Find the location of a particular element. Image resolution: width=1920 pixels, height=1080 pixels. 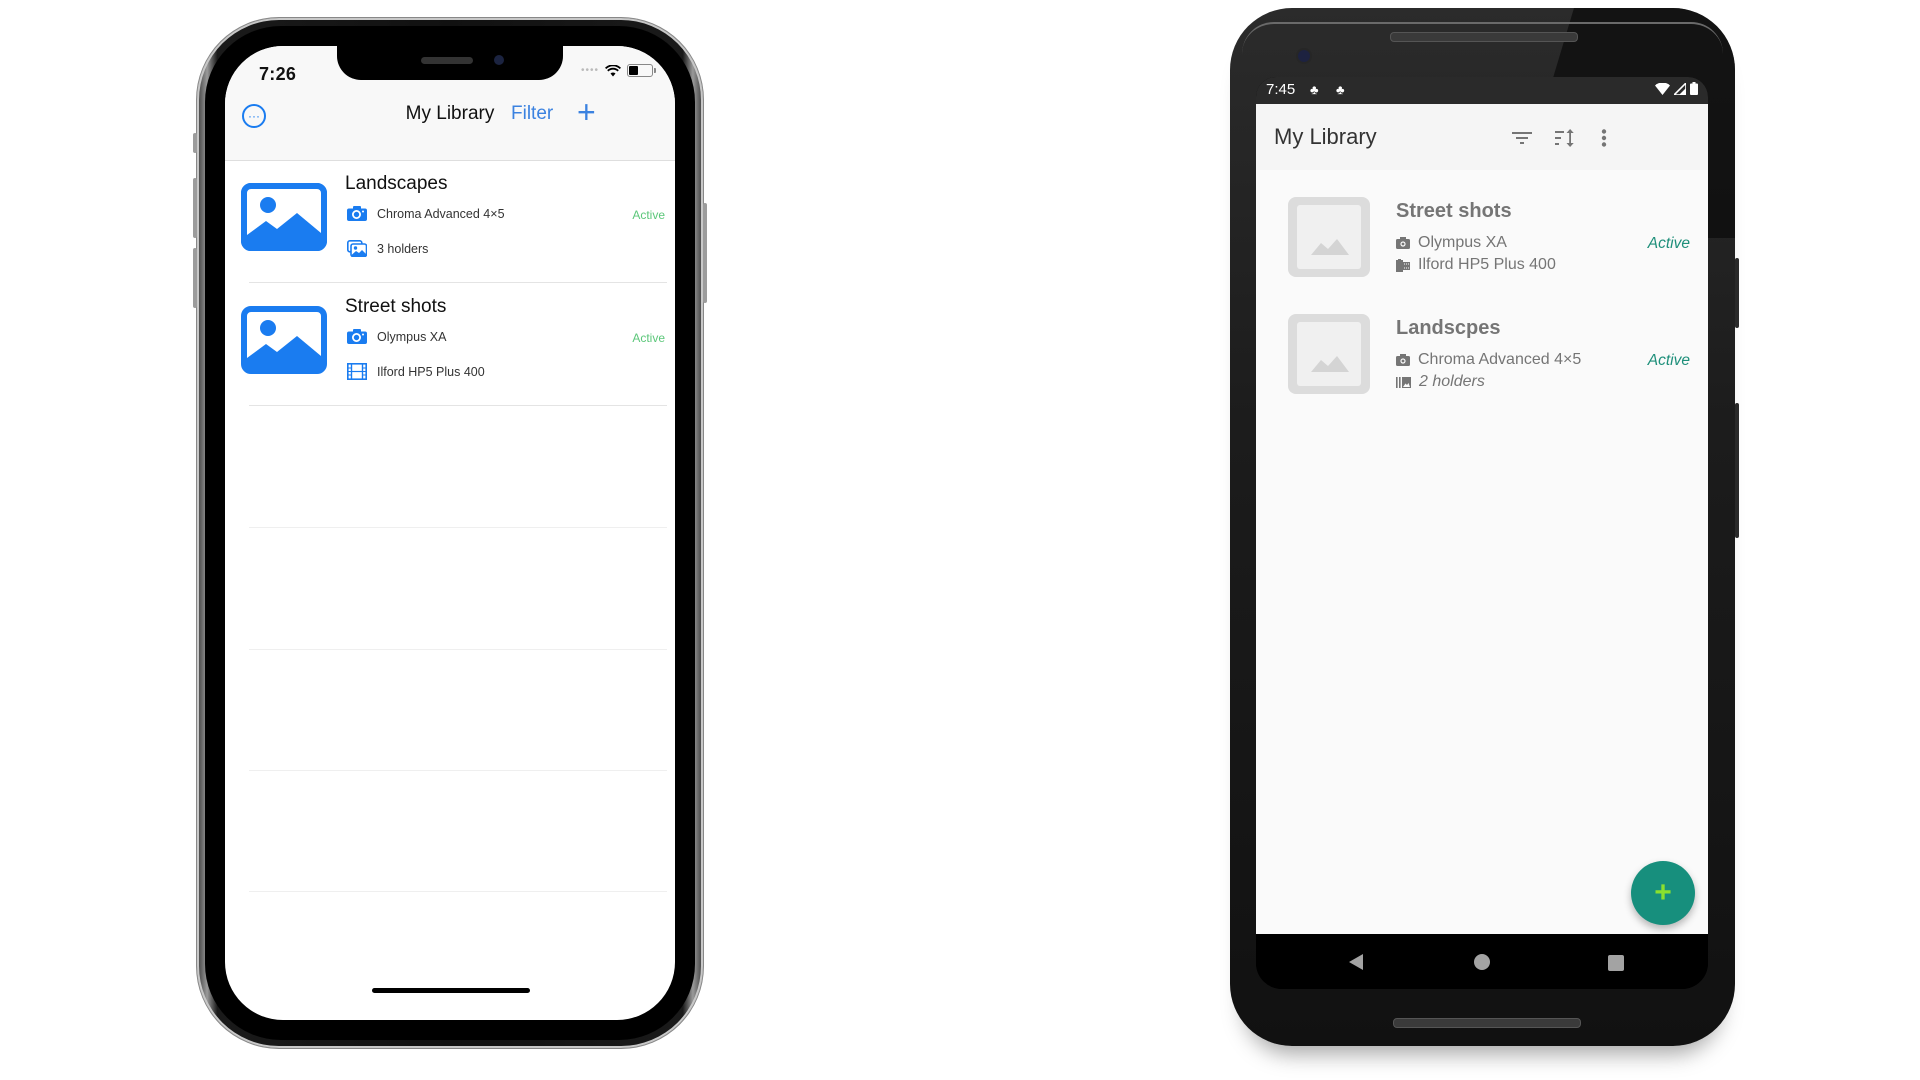

film-roll-icon is located at coordinates (1403, 265).